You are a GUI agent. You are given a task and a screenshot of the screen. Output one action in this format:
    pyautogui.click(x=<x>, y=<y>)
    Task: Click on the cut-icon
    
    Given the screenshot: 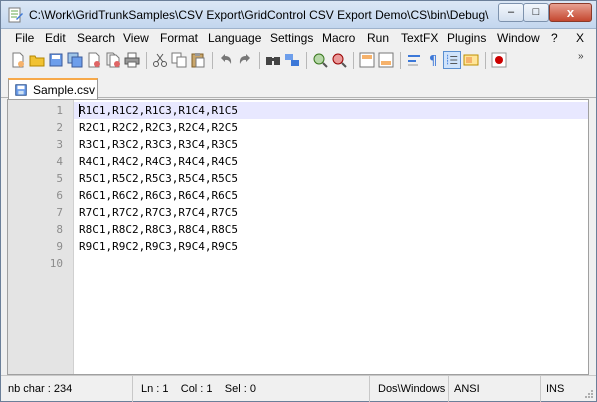 What is the action you would take?
    pyautogui.click(x=160, y=60)
    